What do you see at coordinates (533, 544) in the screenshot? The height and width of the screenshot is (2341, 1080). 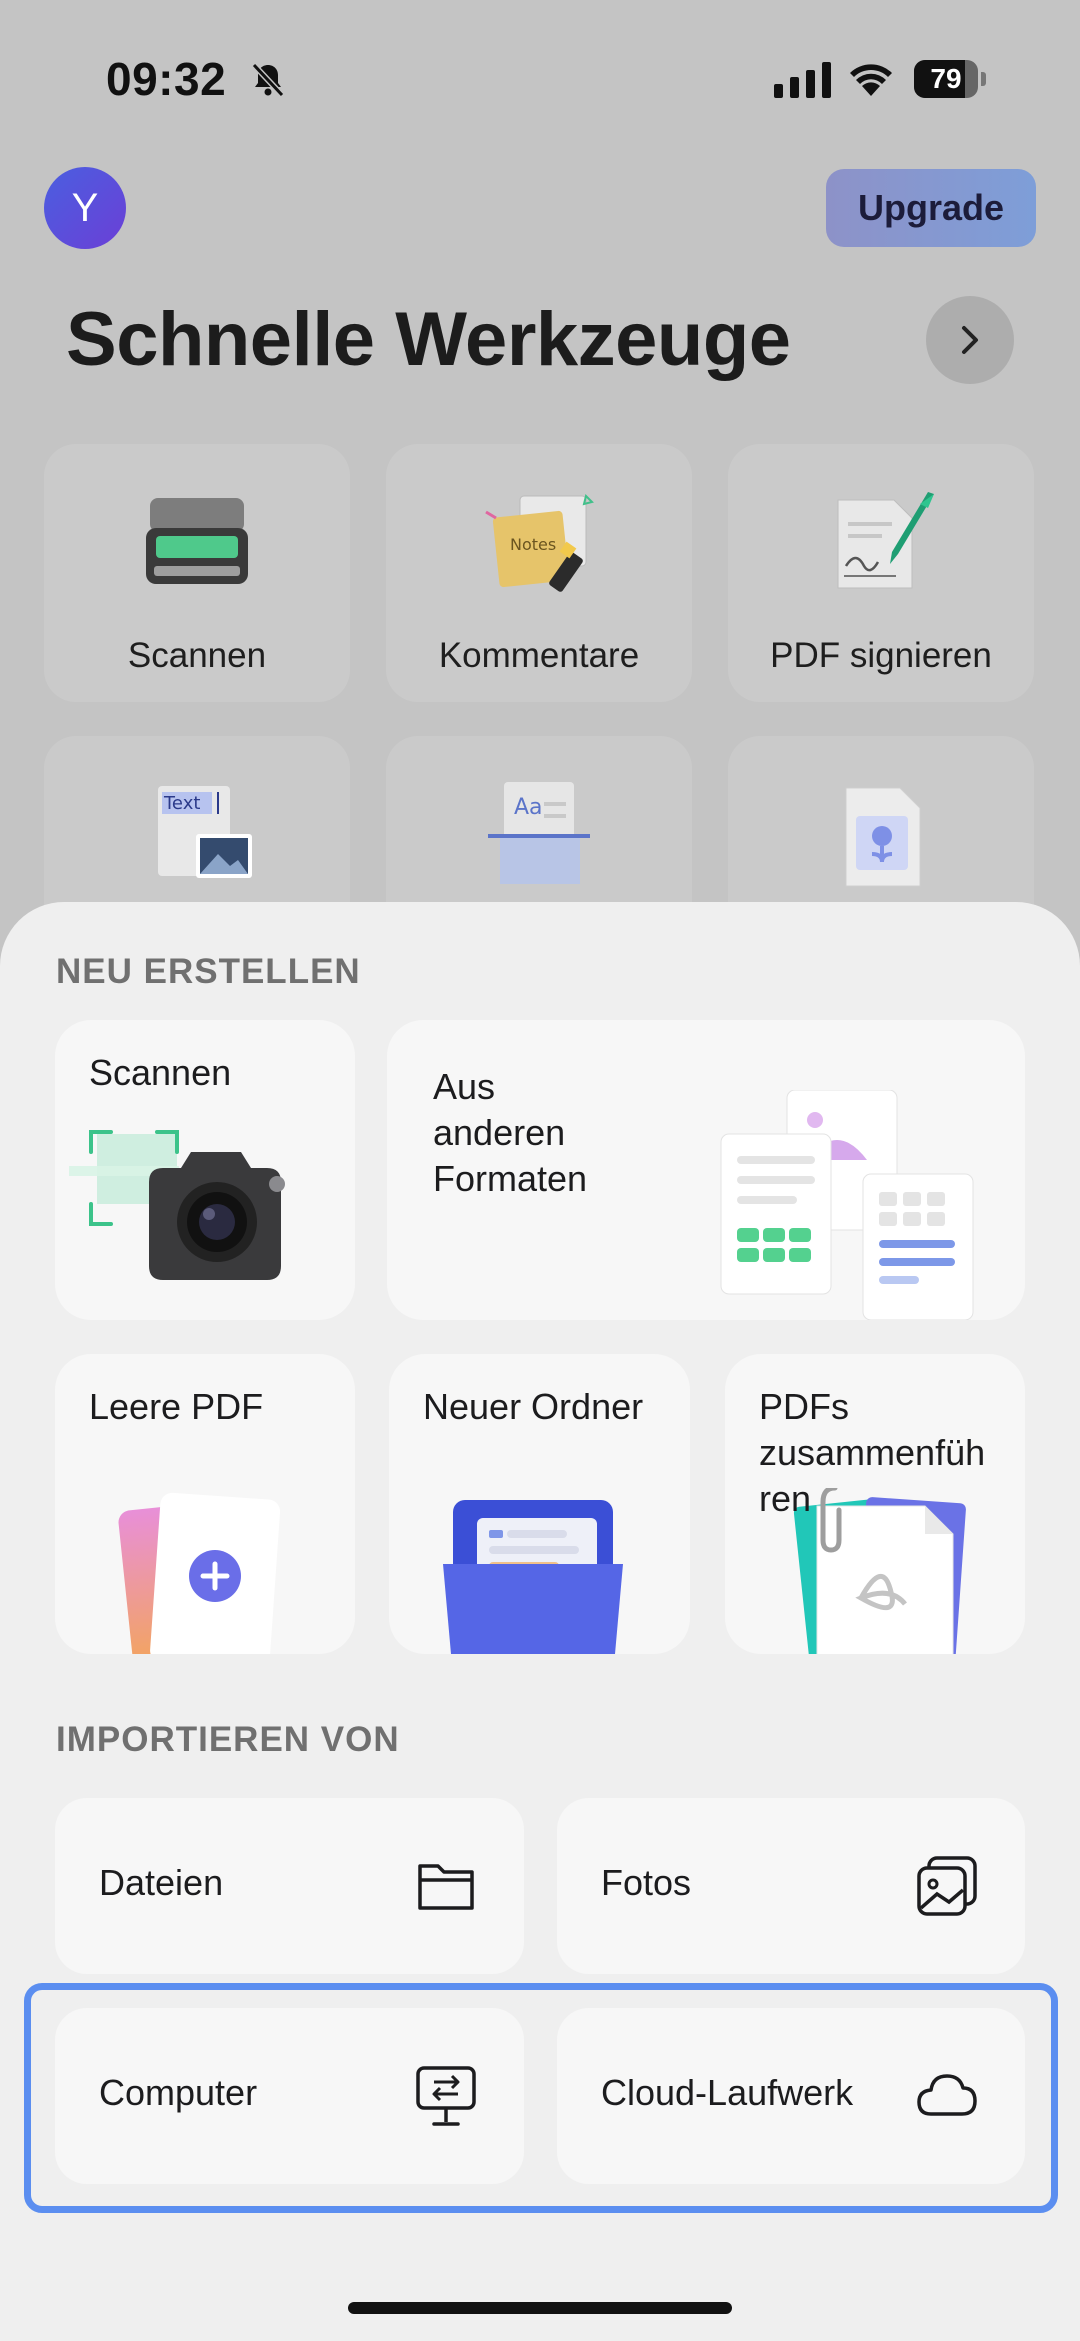 I see `svg-text: Notes` at bounding box center [533, 544].